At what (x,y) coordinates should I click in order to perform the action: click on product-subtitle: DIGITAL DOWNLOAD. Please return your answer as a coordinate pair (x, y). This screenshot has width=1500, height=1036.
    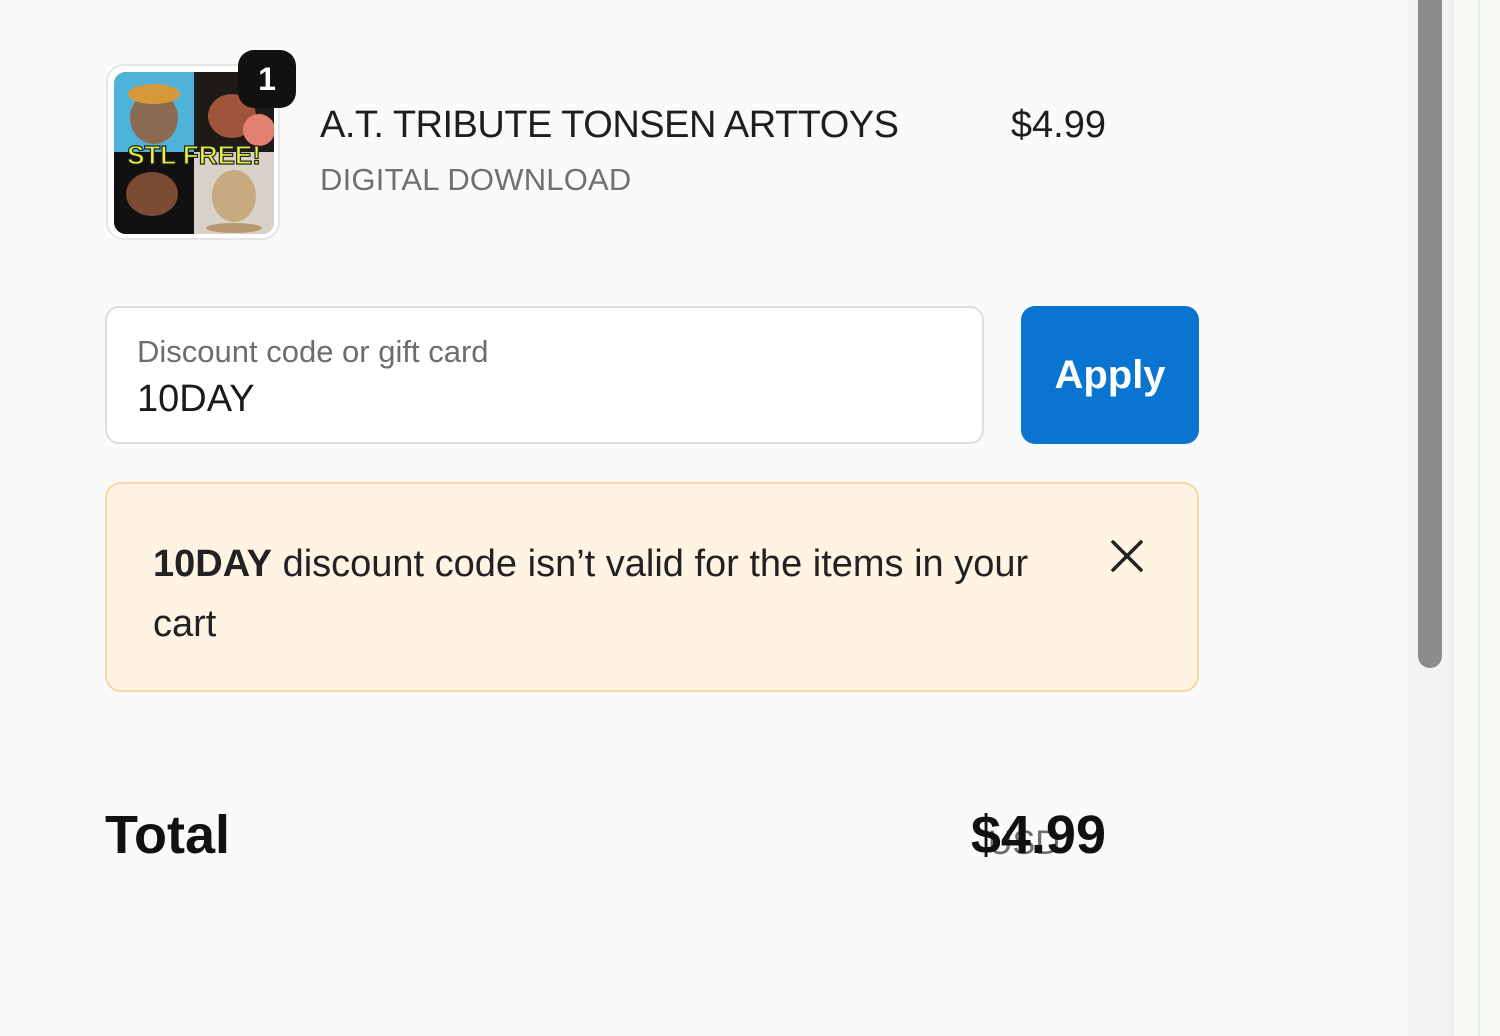
    Looking at the image, I should click on (476, 179).